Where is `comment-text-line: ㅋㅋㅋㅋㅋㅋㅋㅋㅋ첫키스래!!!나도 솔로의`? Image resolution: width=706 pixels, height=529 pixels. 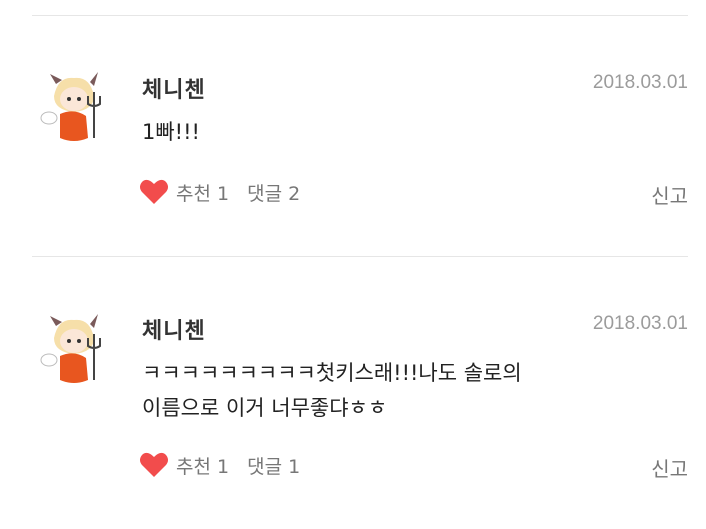
comment-text-line: ㅋㅋㅋㅋㅋㅋㅋㅋㅋ첫키스래!!!나도 솔로의 is located at coordinates (332, 373).